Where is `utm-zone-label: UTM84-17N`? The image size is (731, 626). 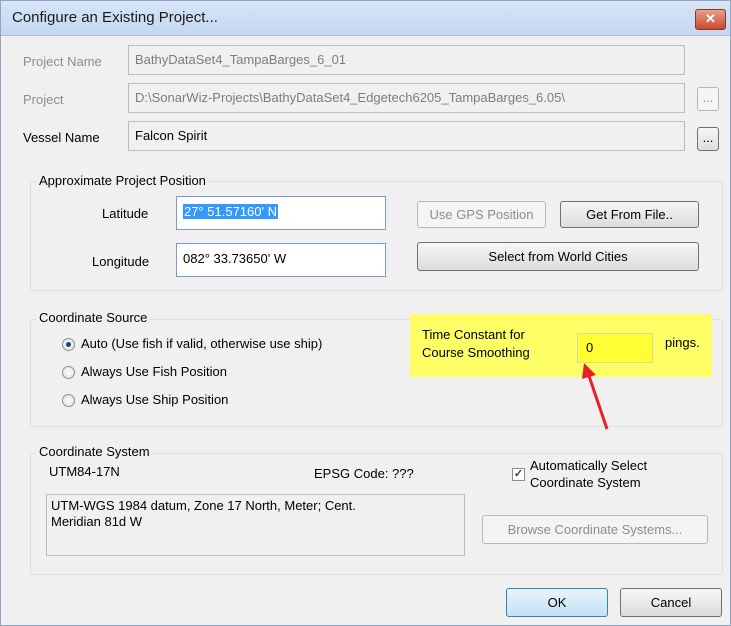
utm-zone-label: UTM84-17N is located at coordinates (84, 471).